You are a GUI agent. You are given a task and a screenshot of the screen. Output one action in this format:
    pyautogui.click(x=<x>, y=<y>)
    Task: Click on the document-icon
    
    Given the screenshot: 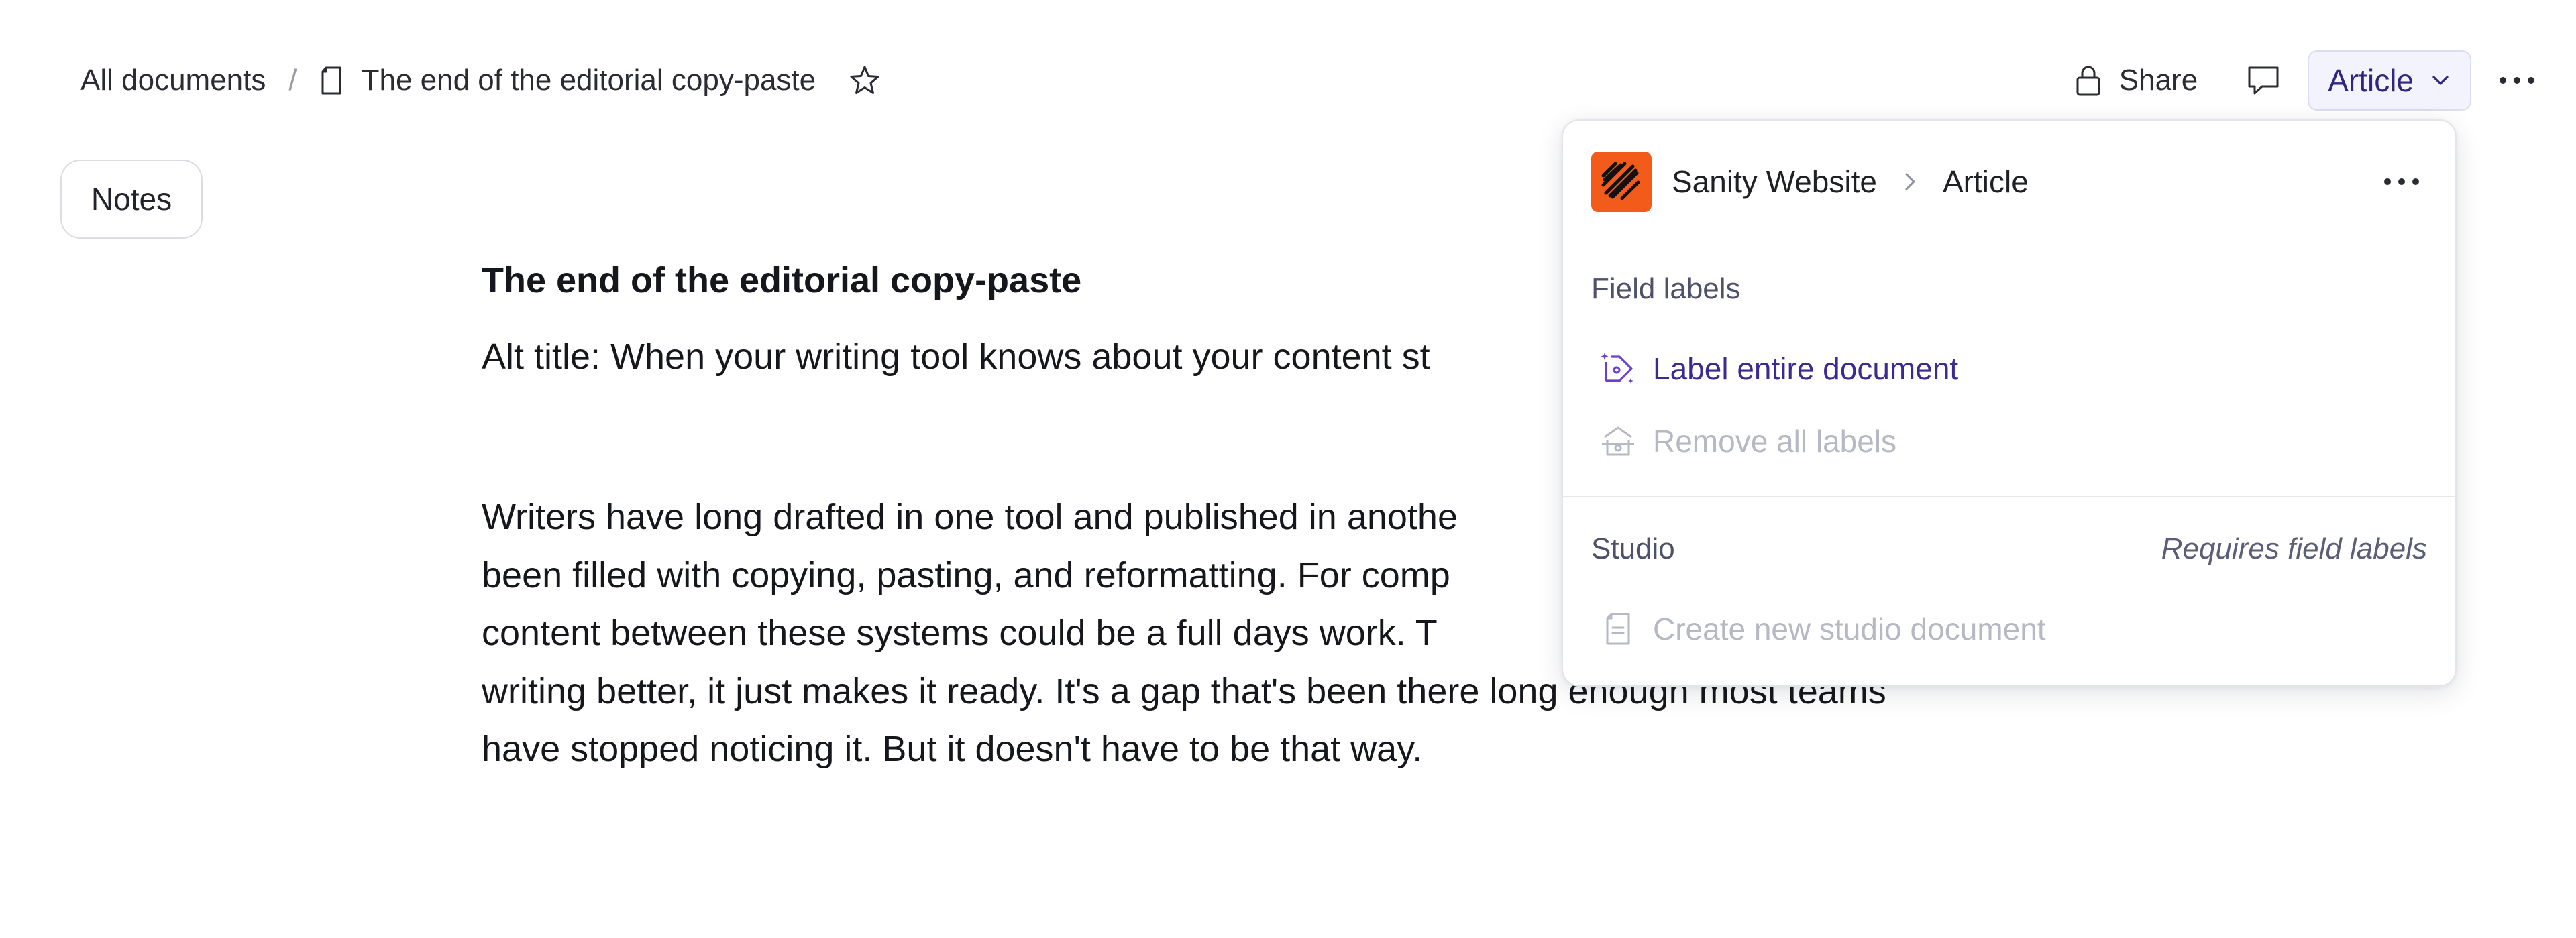 What is the action you would take?
    pyautogui.click(x=331, y=80)
    